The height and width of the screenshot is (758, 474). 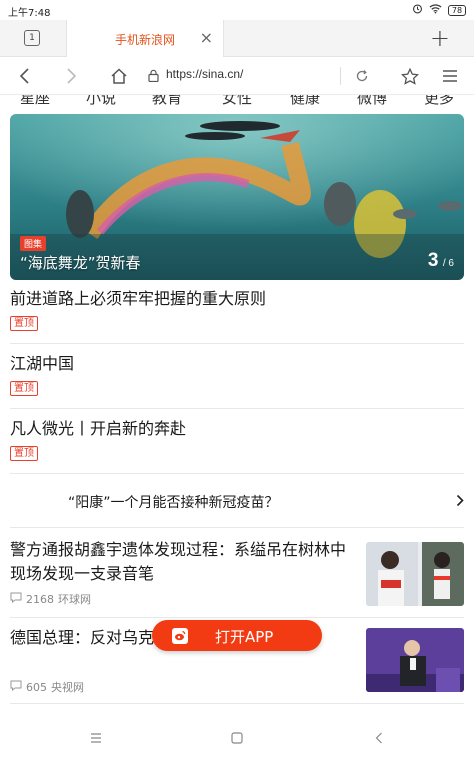 I want to click on category-item: 更多, so click(x=439, y=101).